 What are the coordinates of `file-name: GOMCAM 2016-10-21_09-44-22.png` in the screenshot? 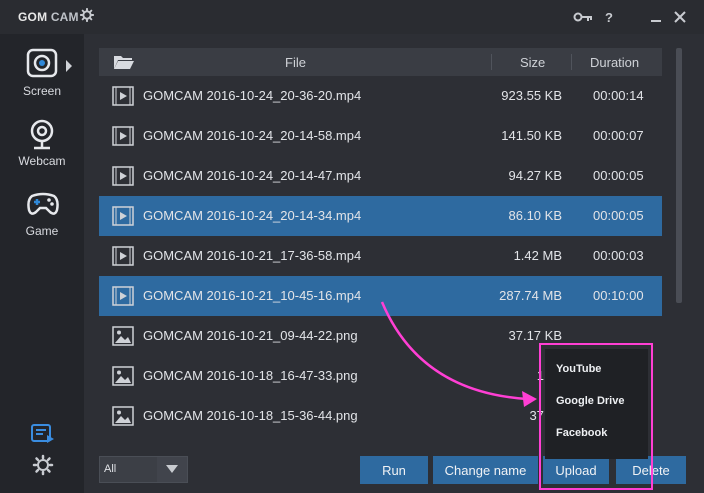 It's located at (250, 335).